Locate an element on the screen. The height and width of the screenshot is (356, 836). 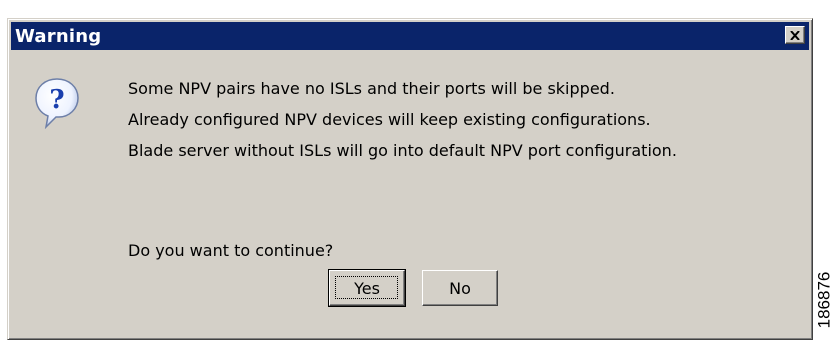
continue-prompt: Do you want to continue? is located at coordinates (231, 250).